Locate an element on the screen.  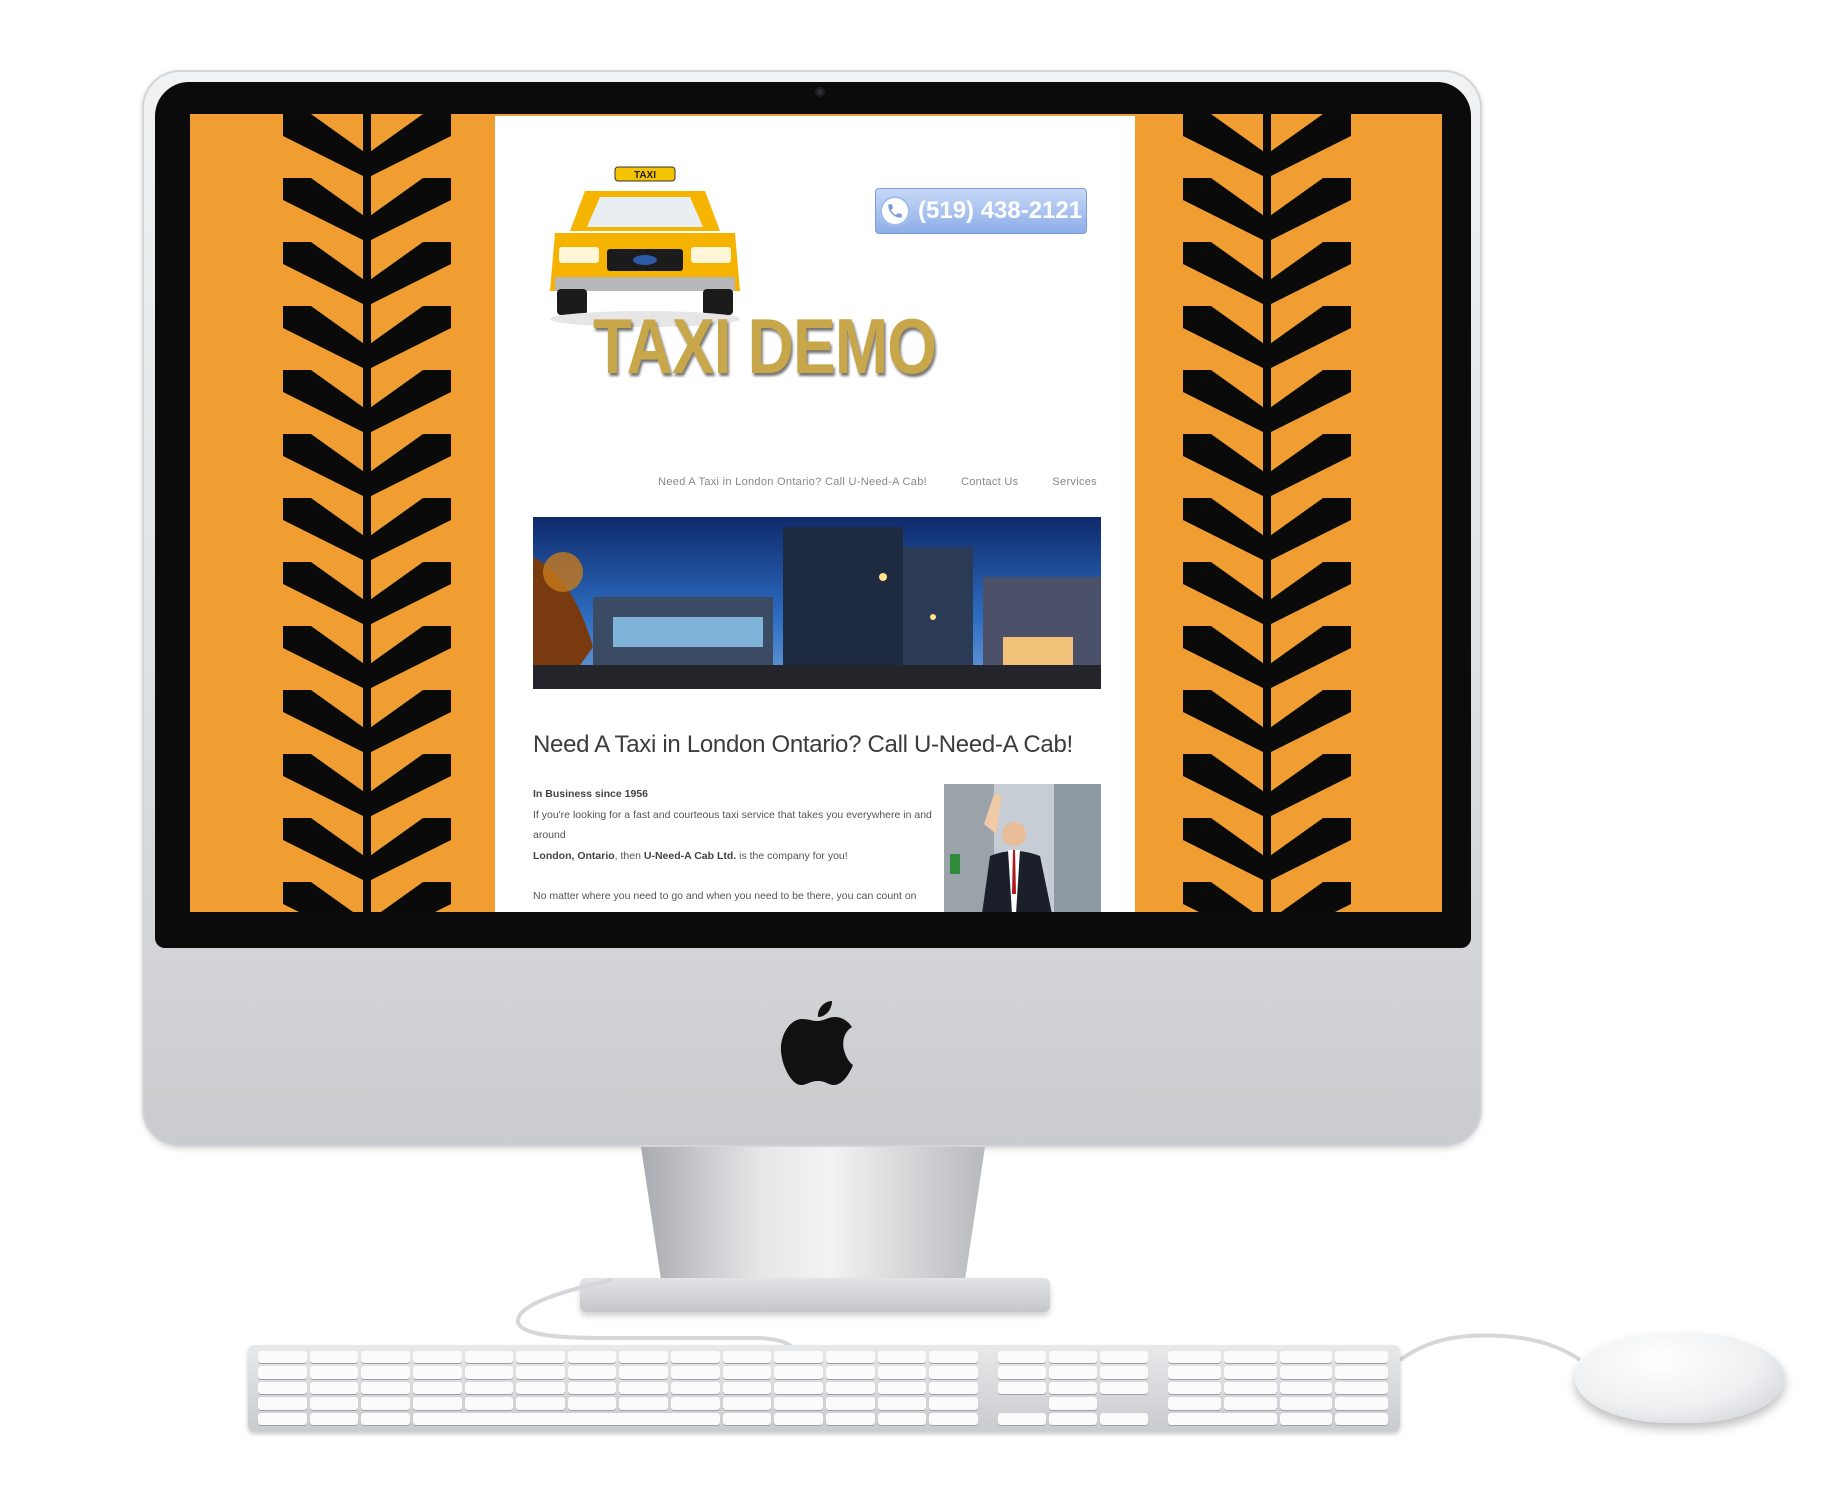
nav-item-contact: Contact Us is located at coordinates (989, 482).